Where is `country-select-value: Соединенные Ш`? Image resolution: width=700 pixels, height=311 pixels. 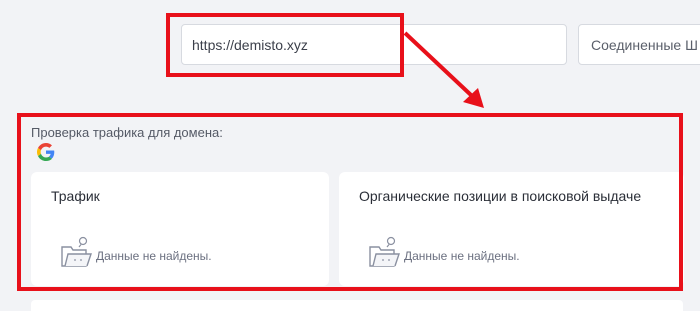
country-select-value: Соединенные Ш is located at coordinates (644, 45).